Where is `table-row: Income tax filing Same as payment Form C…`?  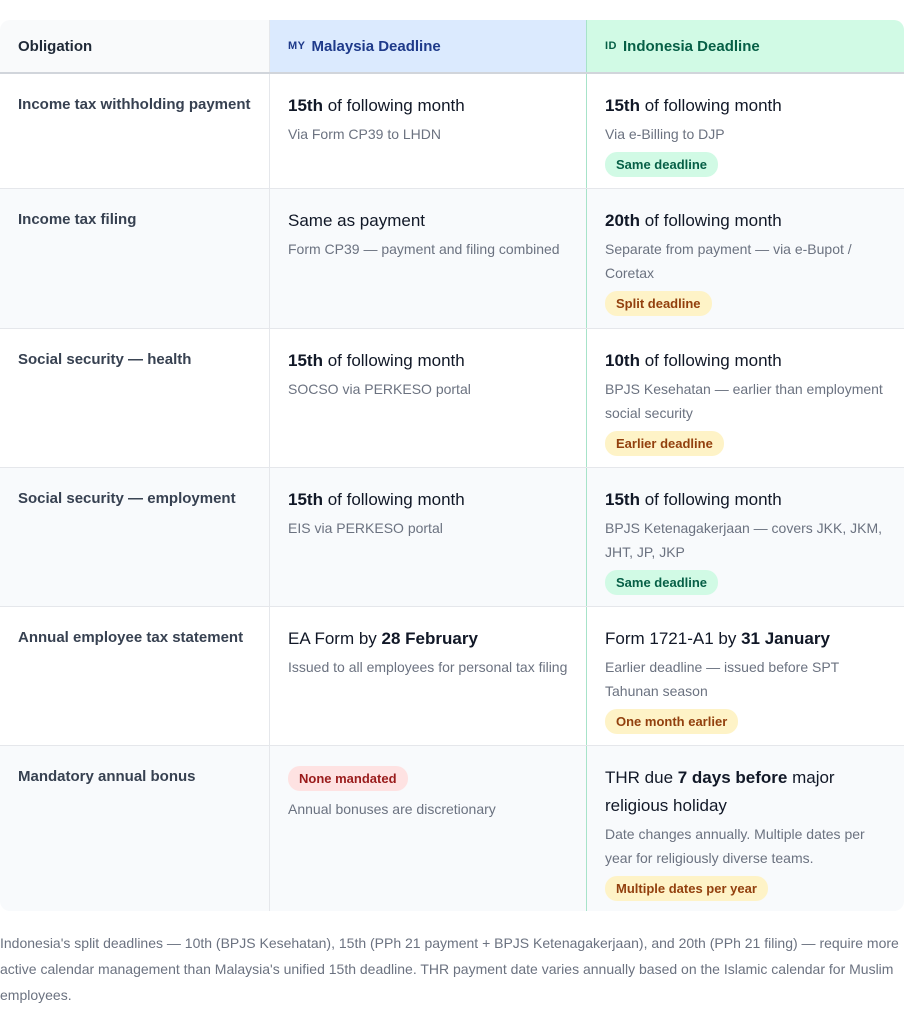
table-row: Income tax filing Same as payment Form C… is located at coordinates (452, 259).